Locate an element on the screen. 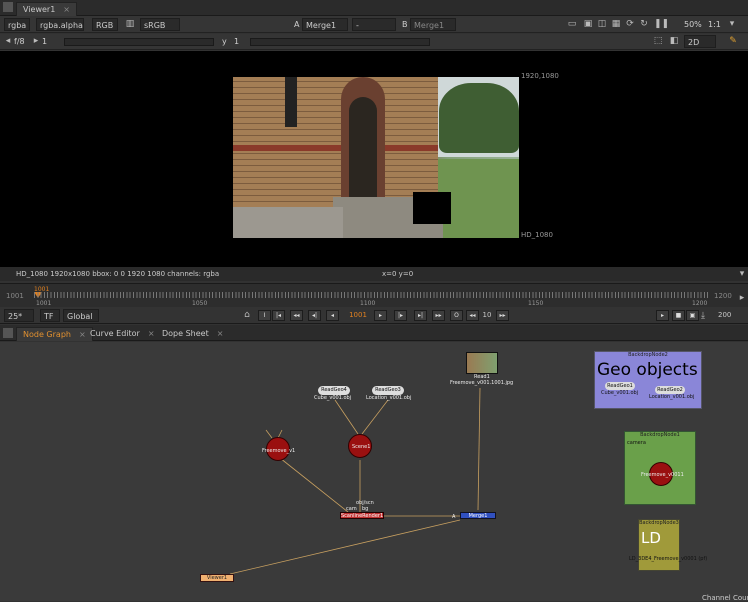 This screenshot has height=602, width=748. channels-dropdown: rgba is located at coordinates (17, 24).